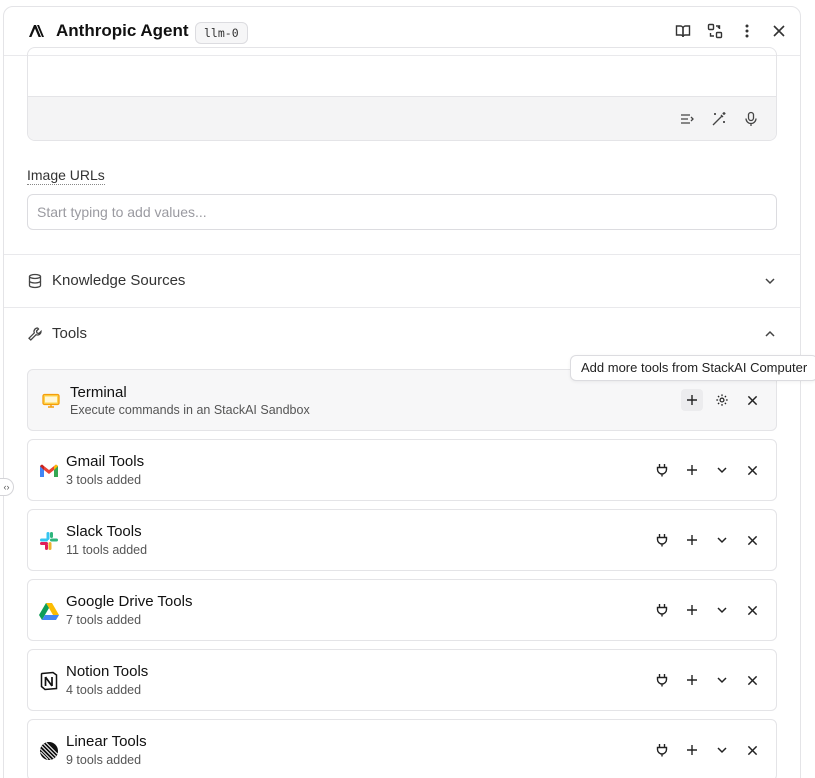 This screenshot has width=815, height=778. What do you see at coordinates (35, 281) in the screenshot?
I see `database-icon` at bounding box center [35, 281].